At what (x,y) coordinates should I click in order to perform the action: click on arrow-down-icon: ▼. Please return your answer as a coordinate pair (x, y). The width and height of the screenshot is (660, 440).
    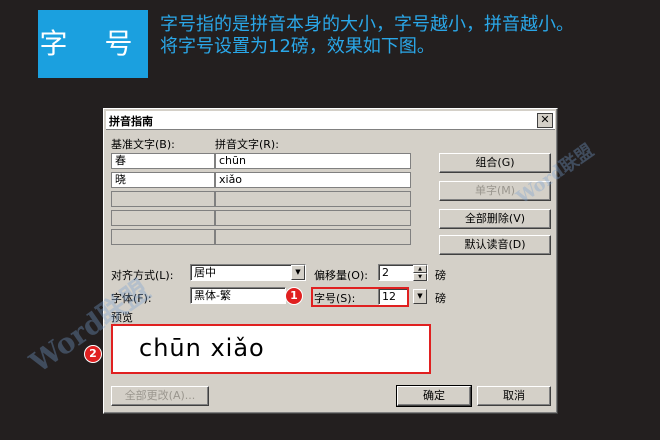
    Looking at the image, I should click on (420, 277).